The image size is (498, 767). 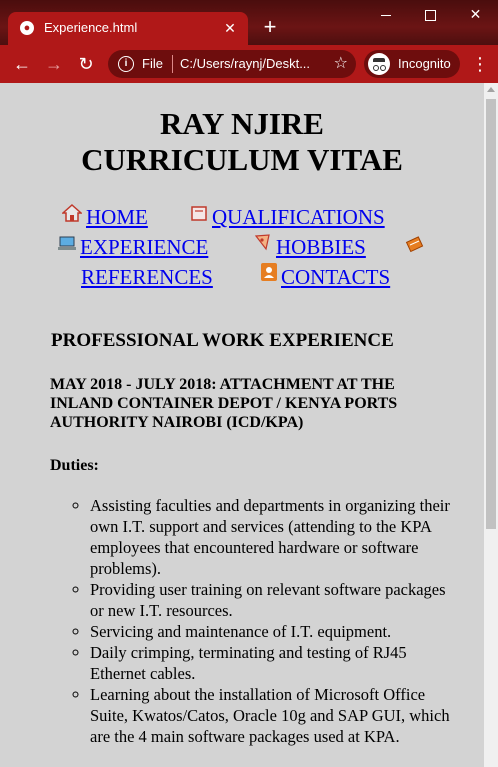 What do you see at coordinates (491, 89) in the screenshot?
I see `scroll-up-arrow-icon` at bounding box center [491, 89].